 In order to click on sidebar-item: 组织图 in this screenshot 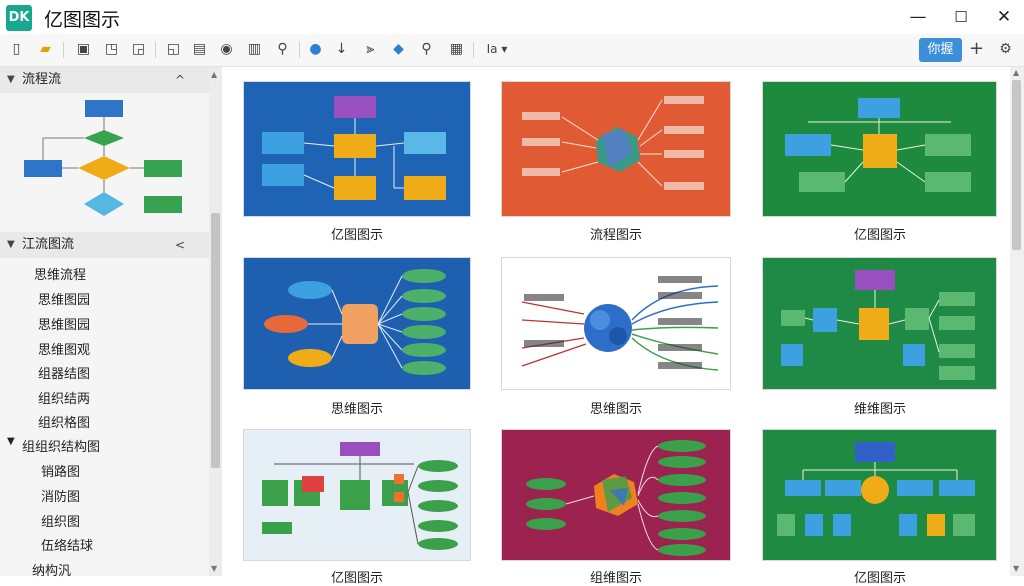, I will do `click(60, 520)`.